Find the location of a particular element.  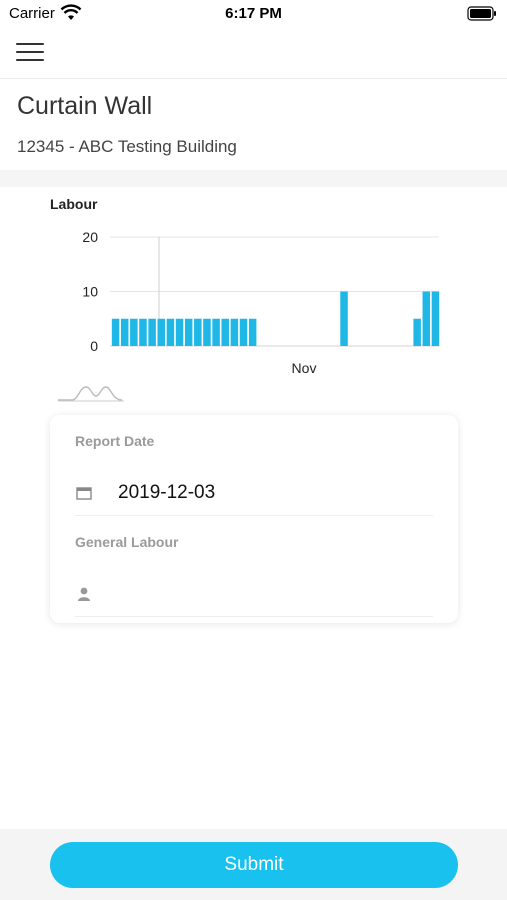

calendar-icon is located at coordinates (84, 493).